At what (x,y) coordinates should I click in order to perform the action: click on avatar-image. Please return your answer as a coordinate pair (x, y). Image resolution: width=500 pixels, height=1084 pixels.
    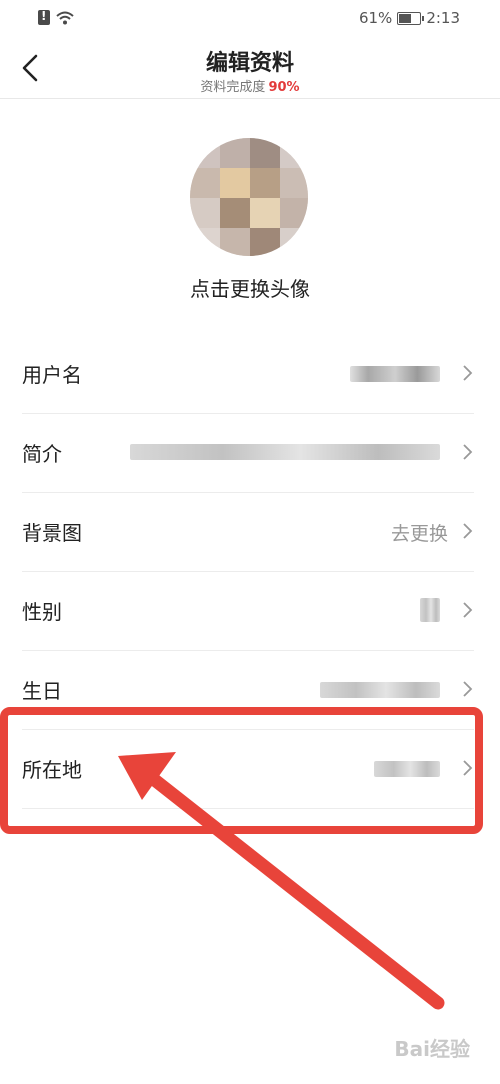
    Looking at the image, I should click on (249, 197).